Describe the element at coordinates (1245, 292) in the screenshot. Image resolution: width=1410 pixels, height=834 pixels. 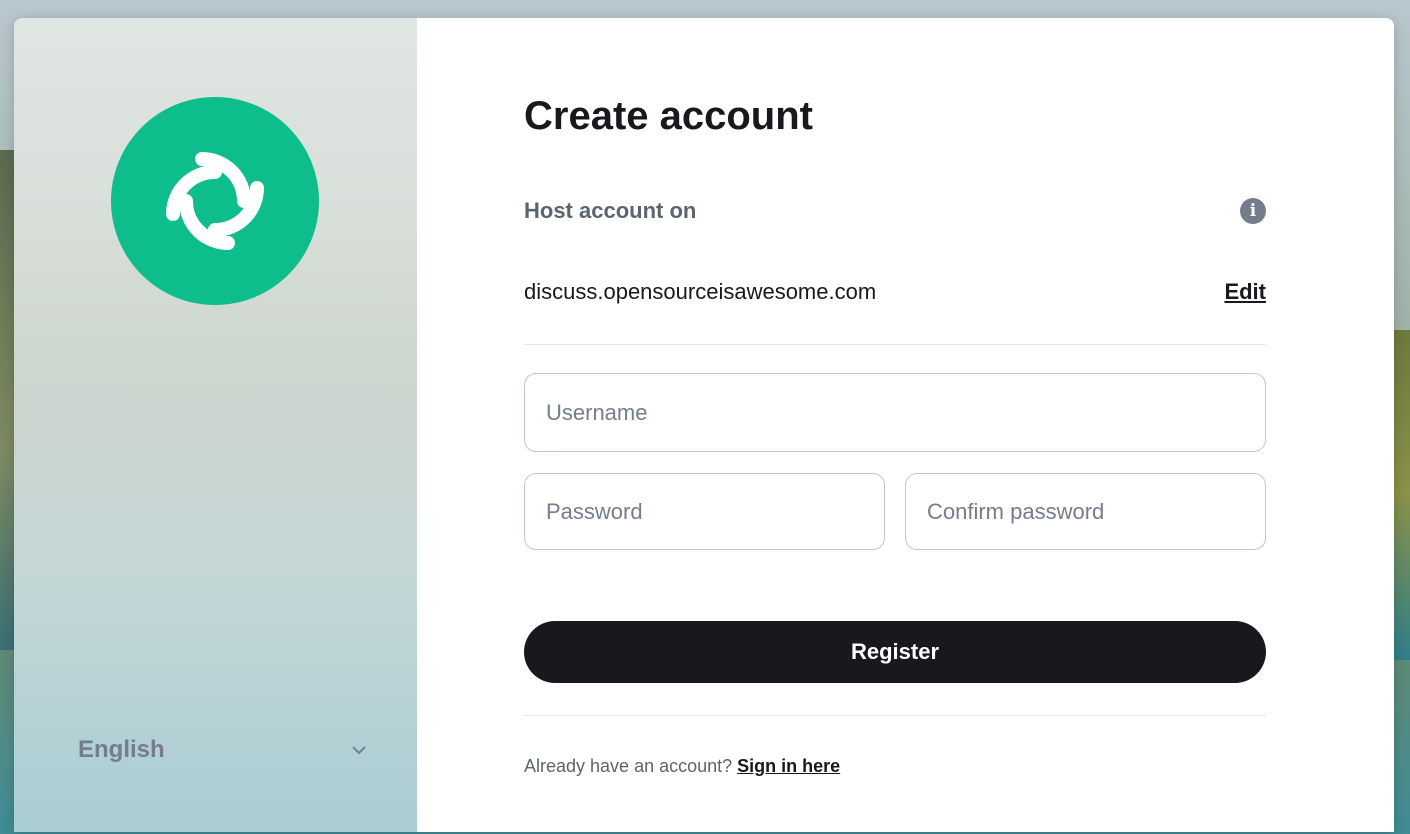
I see `edit-server-link: Edit` at that location.